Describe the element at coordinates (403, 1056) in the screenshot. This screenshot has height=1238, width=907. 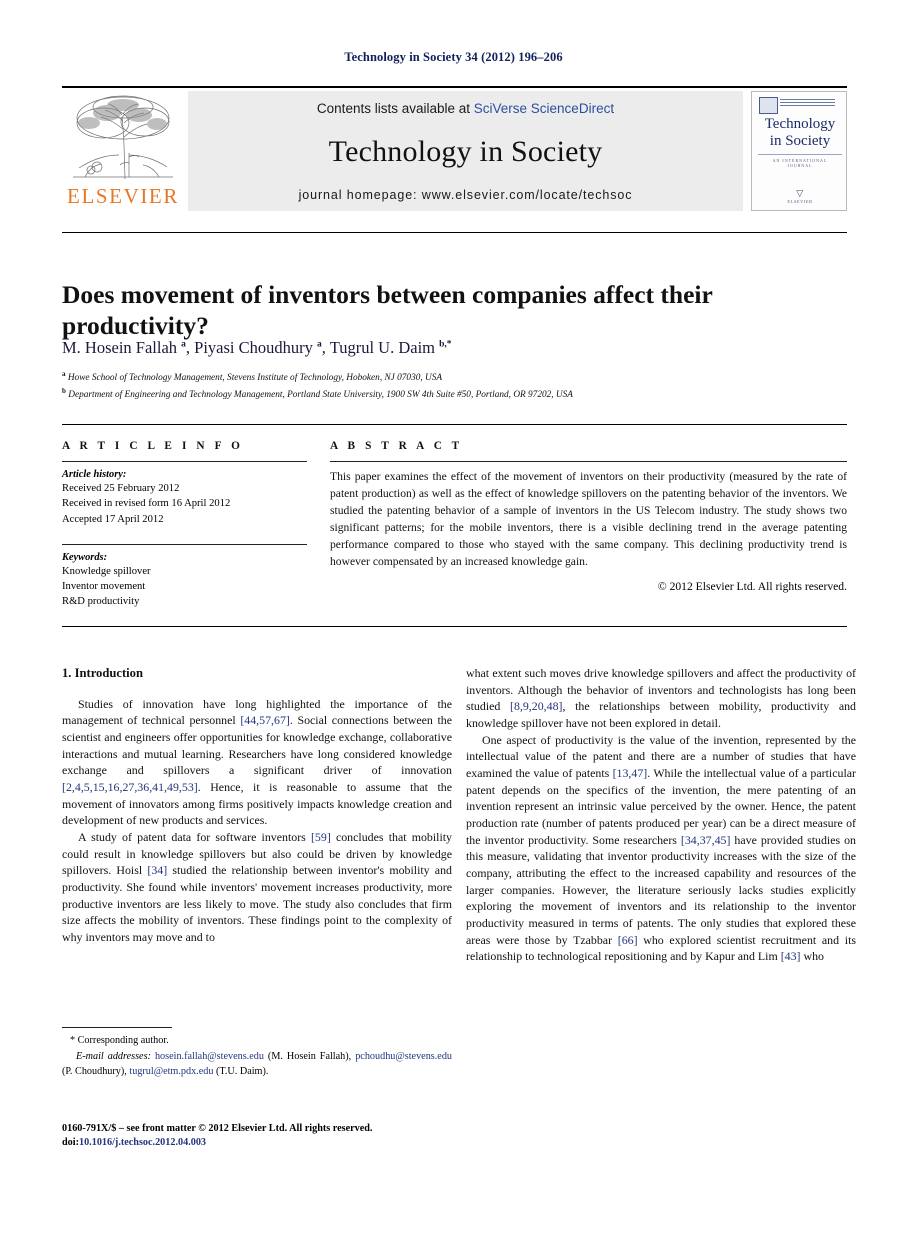
I see `email-link: pchoudhu@stevens.edu` at that location.